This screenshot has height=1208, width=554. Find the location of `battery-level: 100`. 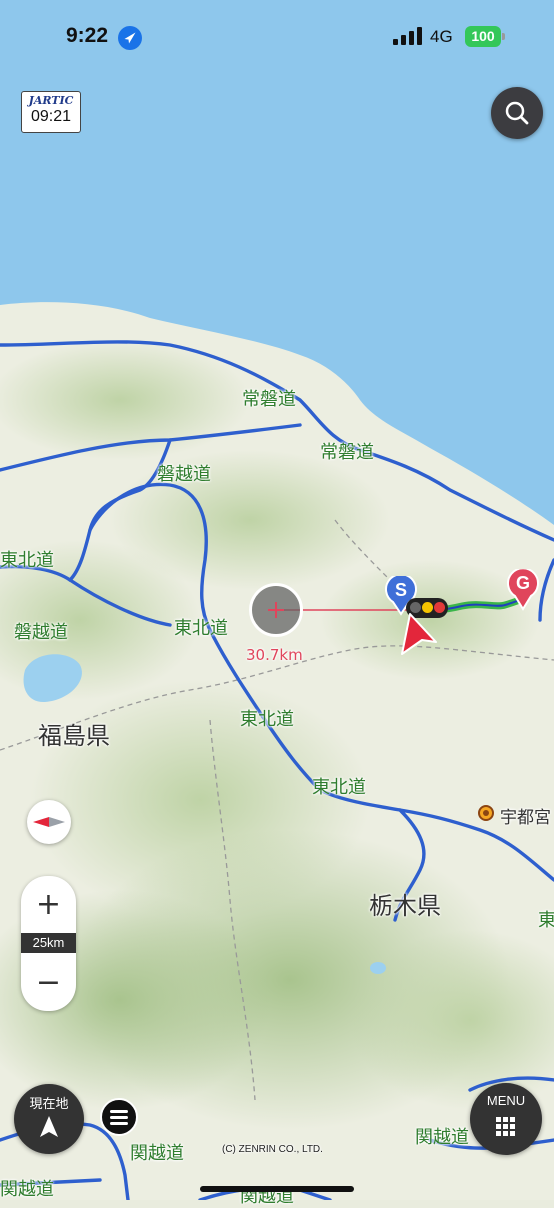

battery-level: 100 is located at coordinates (483, 36).